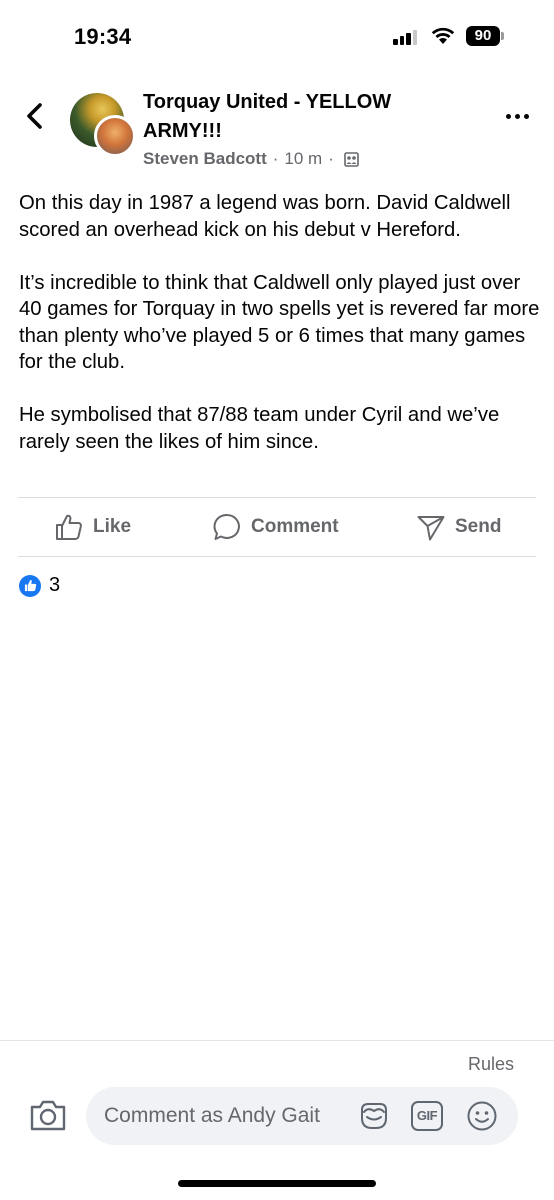 Image resolution: width=554 pixels, height=1200 pixels. I want to click on home-indicator, so click(277, 1183).